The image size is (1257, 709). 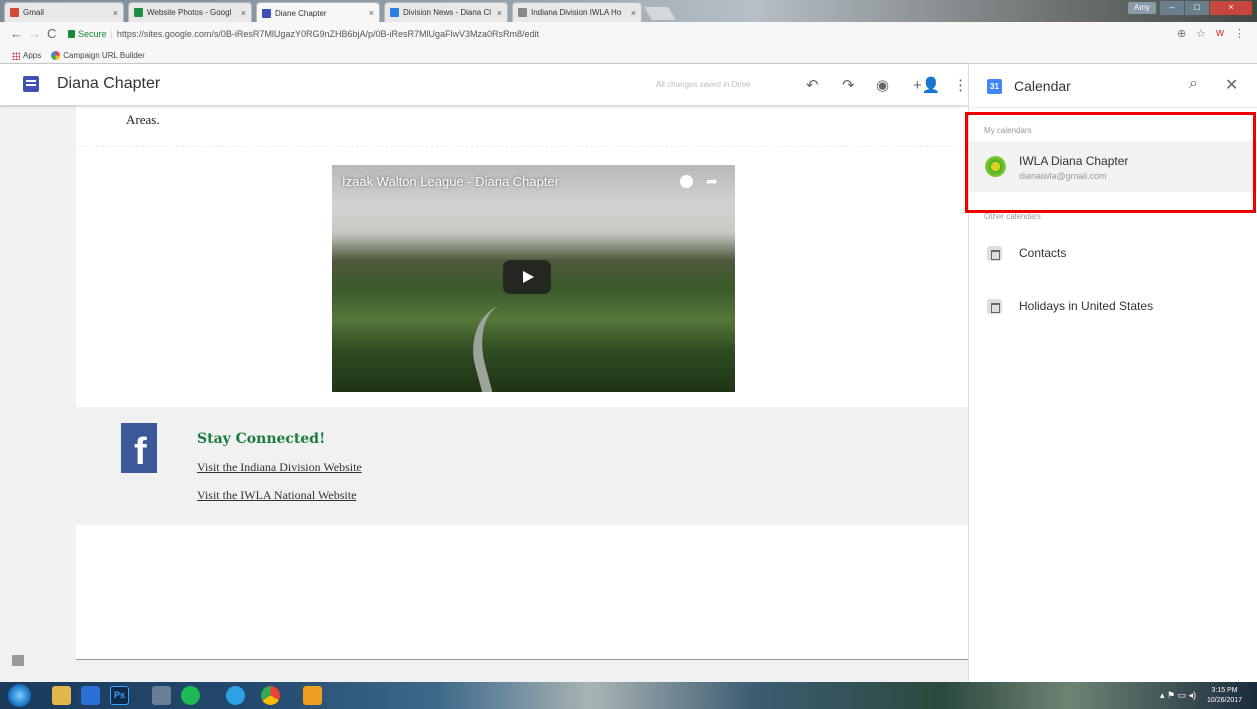 I want to click on calendar-avatar, so click(x=995, y=166).